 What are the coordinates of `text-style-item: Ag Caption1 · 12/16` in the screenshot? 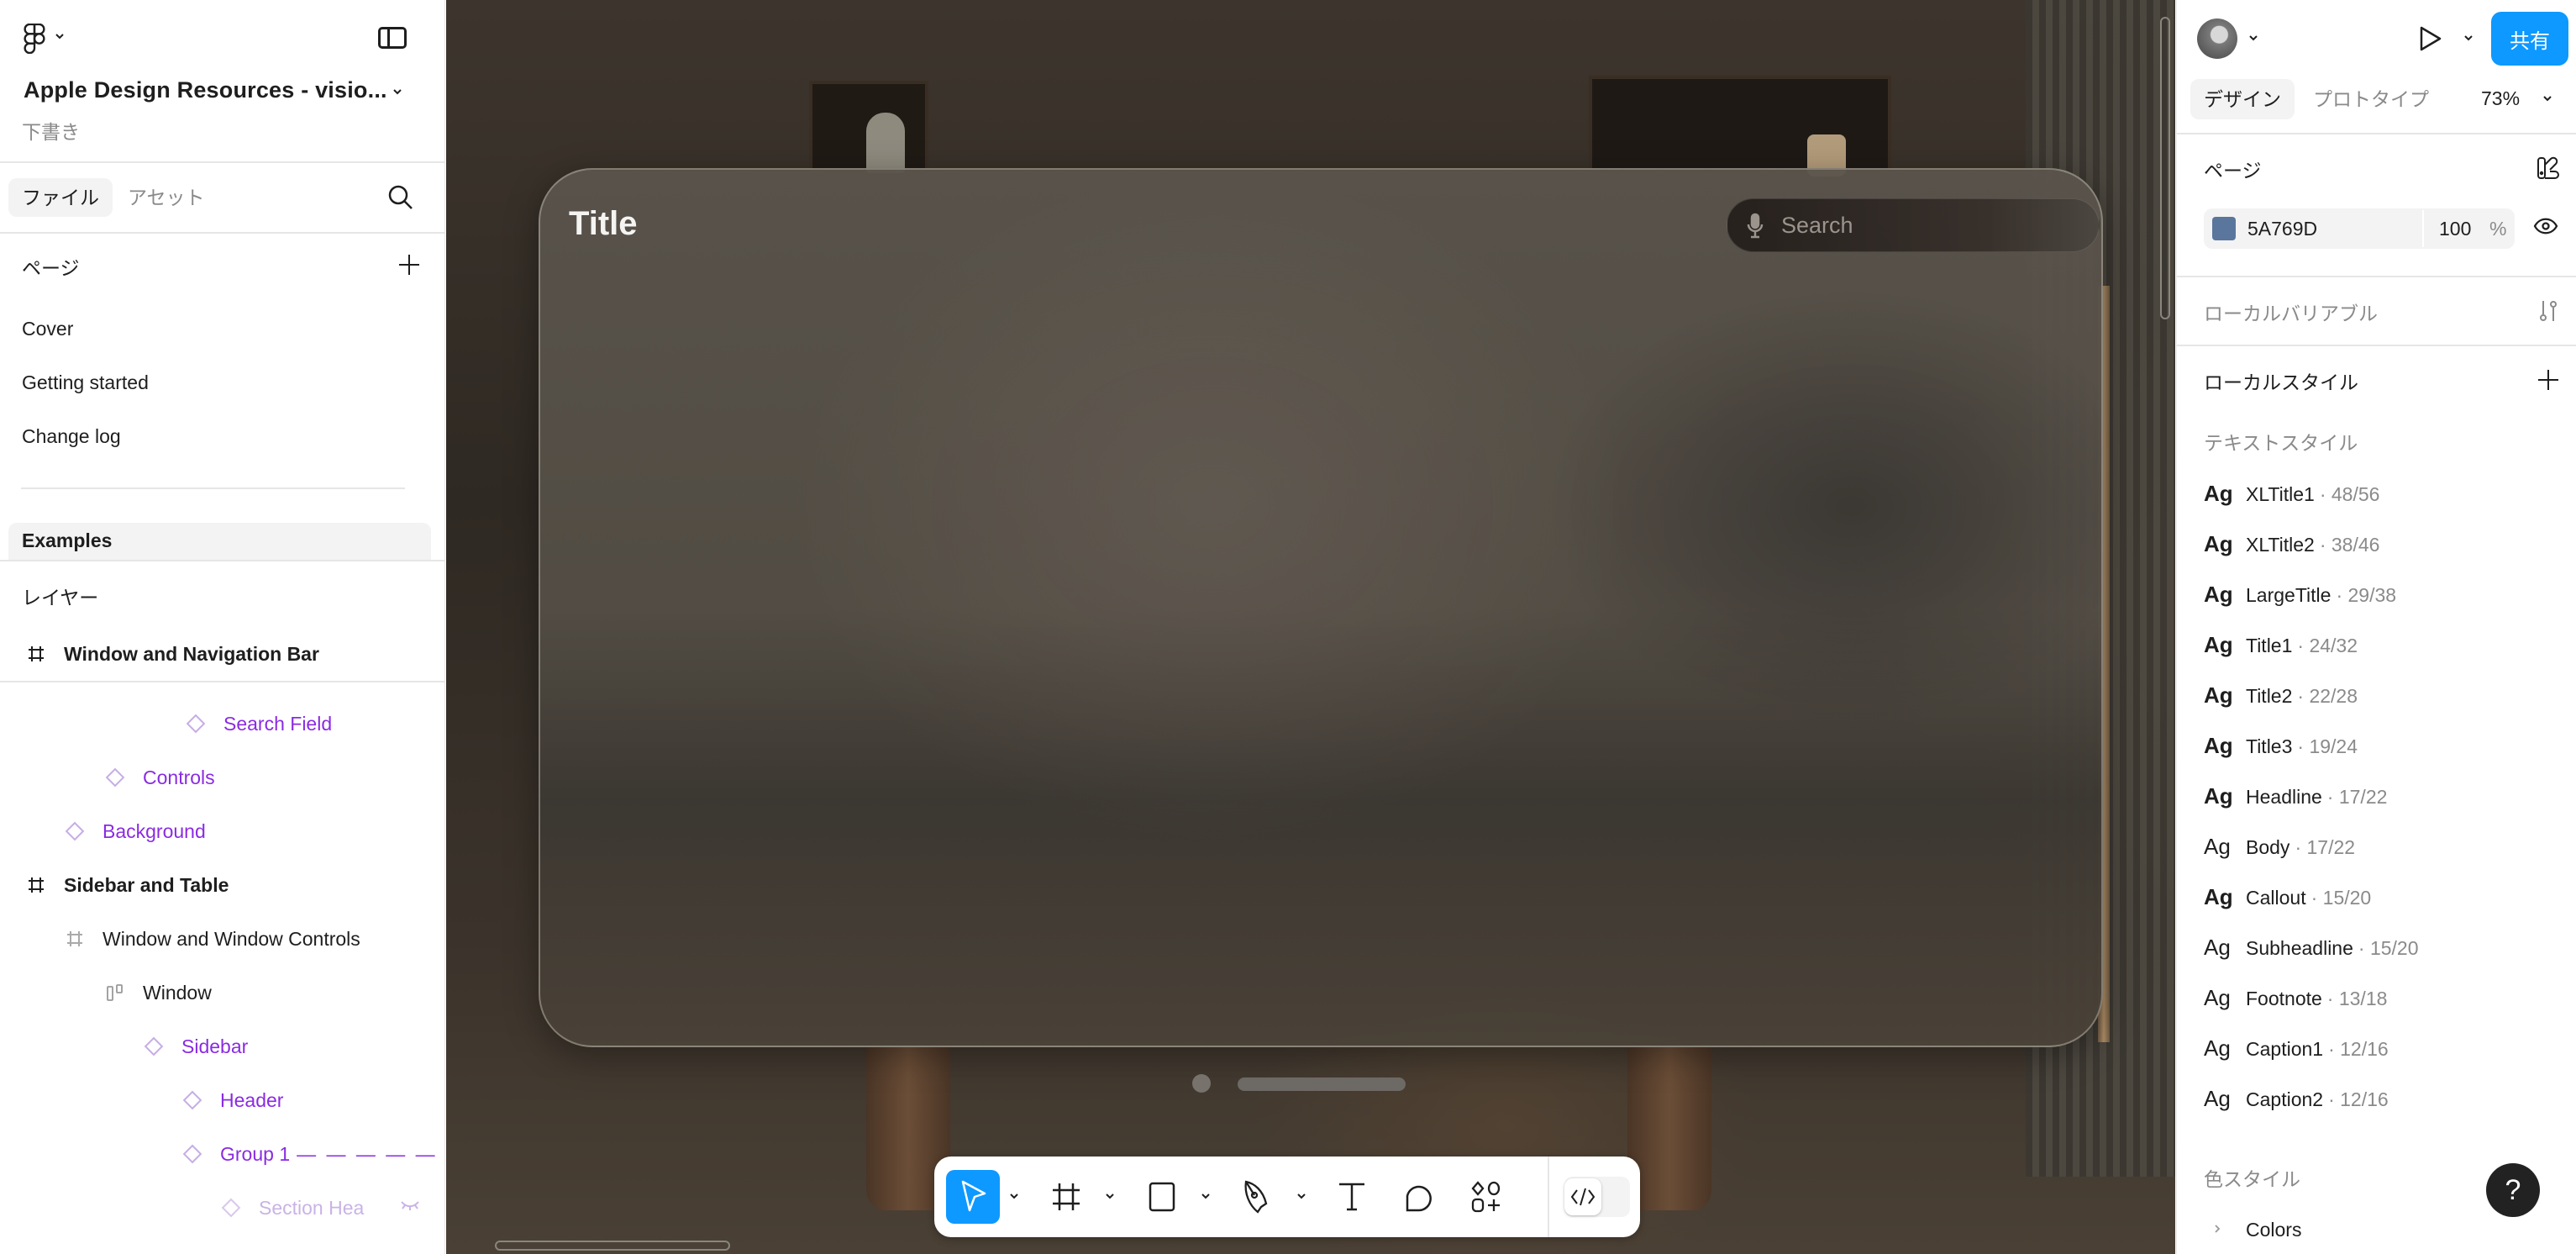 It's located at (2296, 1052).